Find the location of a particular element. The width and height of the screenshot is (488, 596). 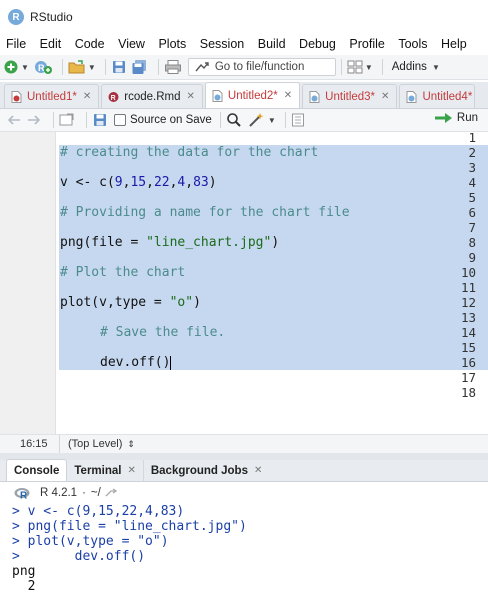

line-number: 9 is located at coordinates (472, 257).